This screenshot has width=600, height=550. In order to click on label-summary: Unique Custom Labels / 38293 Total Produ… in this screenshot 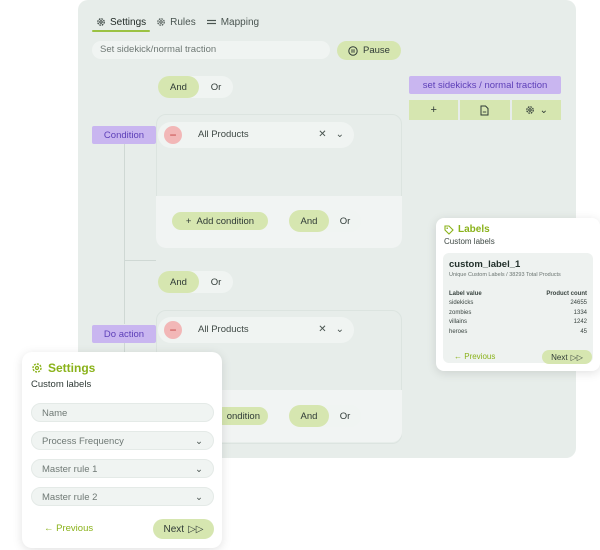, I will do `click(505, 275)`.